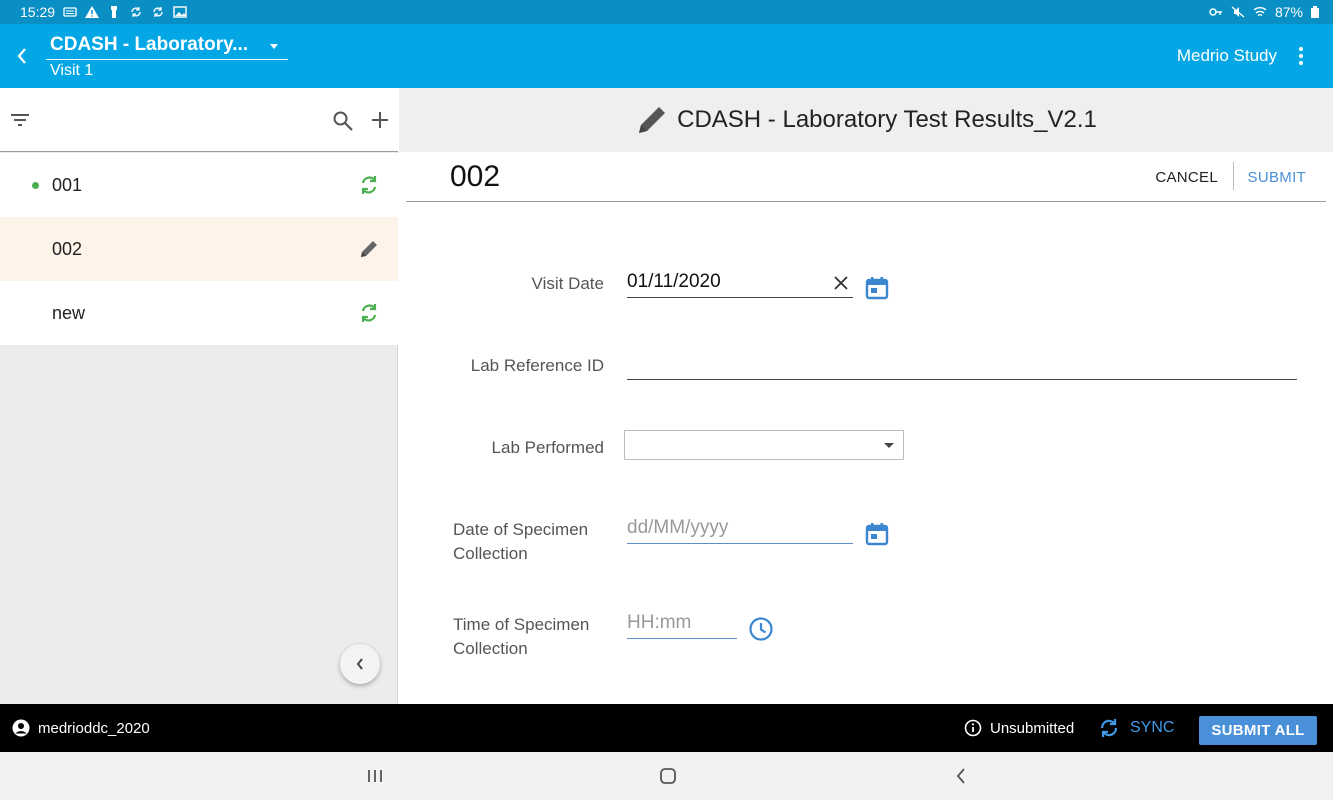  Describe the element at coordinates (764, 445) in the screenshot. I see `lab-performed-select` at that location.